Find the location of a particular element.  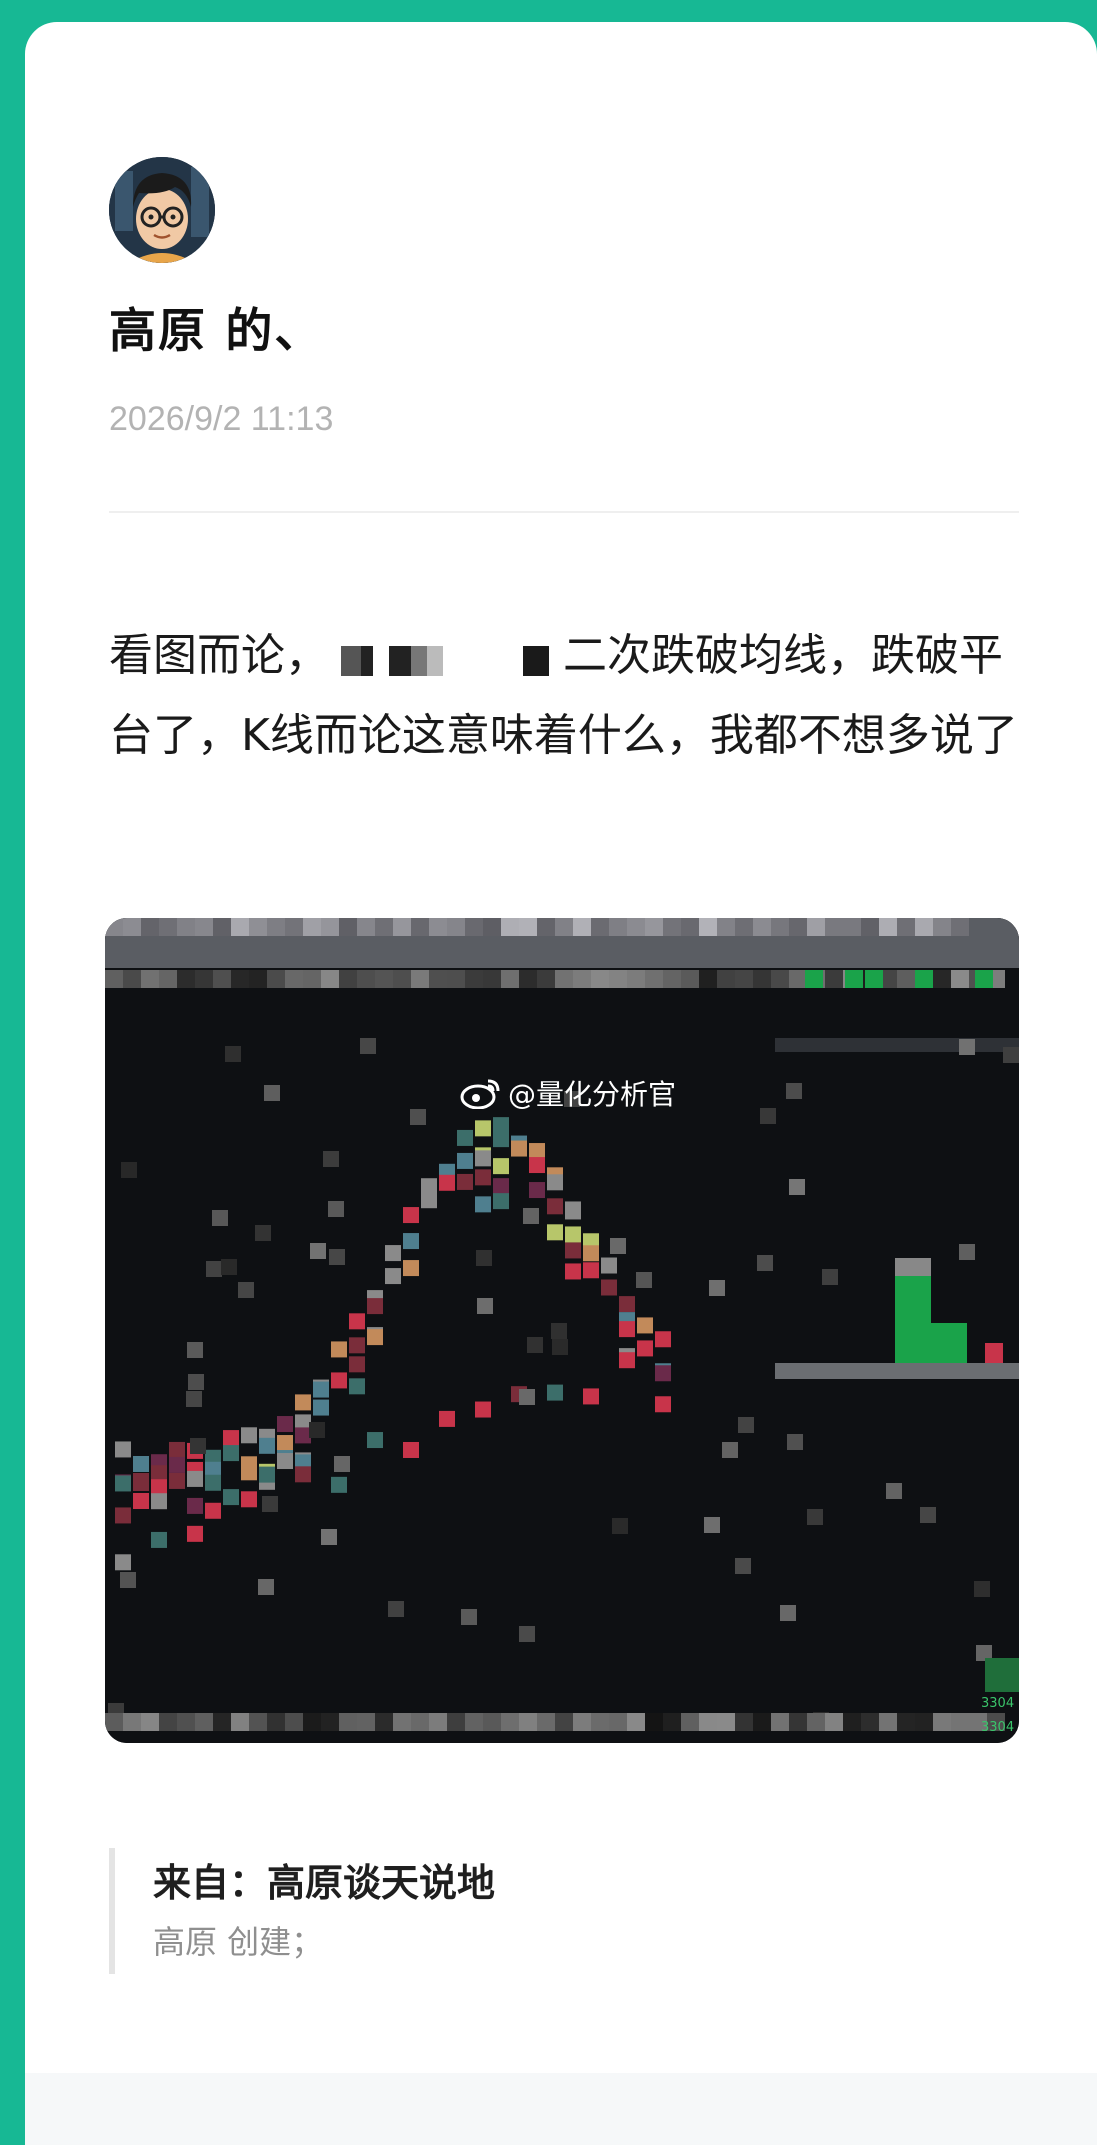

price-tag is located at coordinates (1002, 1675).